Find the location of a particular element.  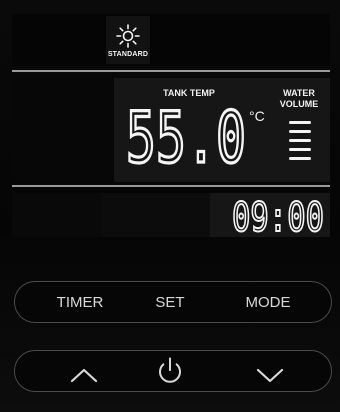

mode-label: STANDARD is located at coordinates (128, 54).